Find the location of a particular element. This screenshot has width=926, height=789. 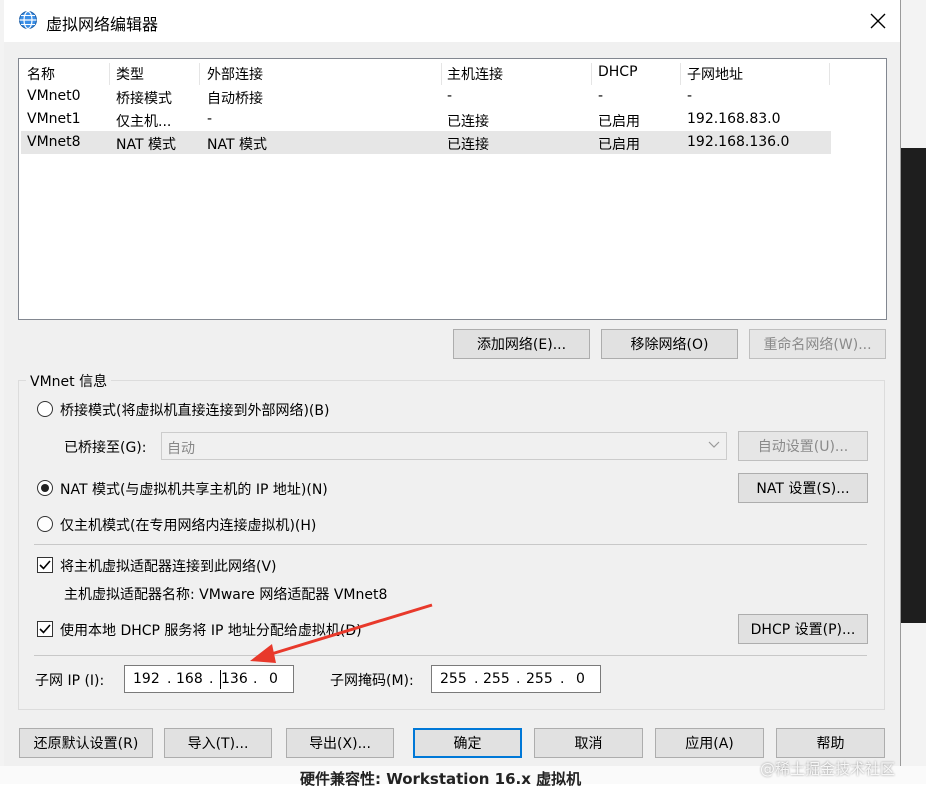

host-only-label: 仅主机模式(在专用网络内连接虚拟机)(H) is located at coordinates (188, 525).